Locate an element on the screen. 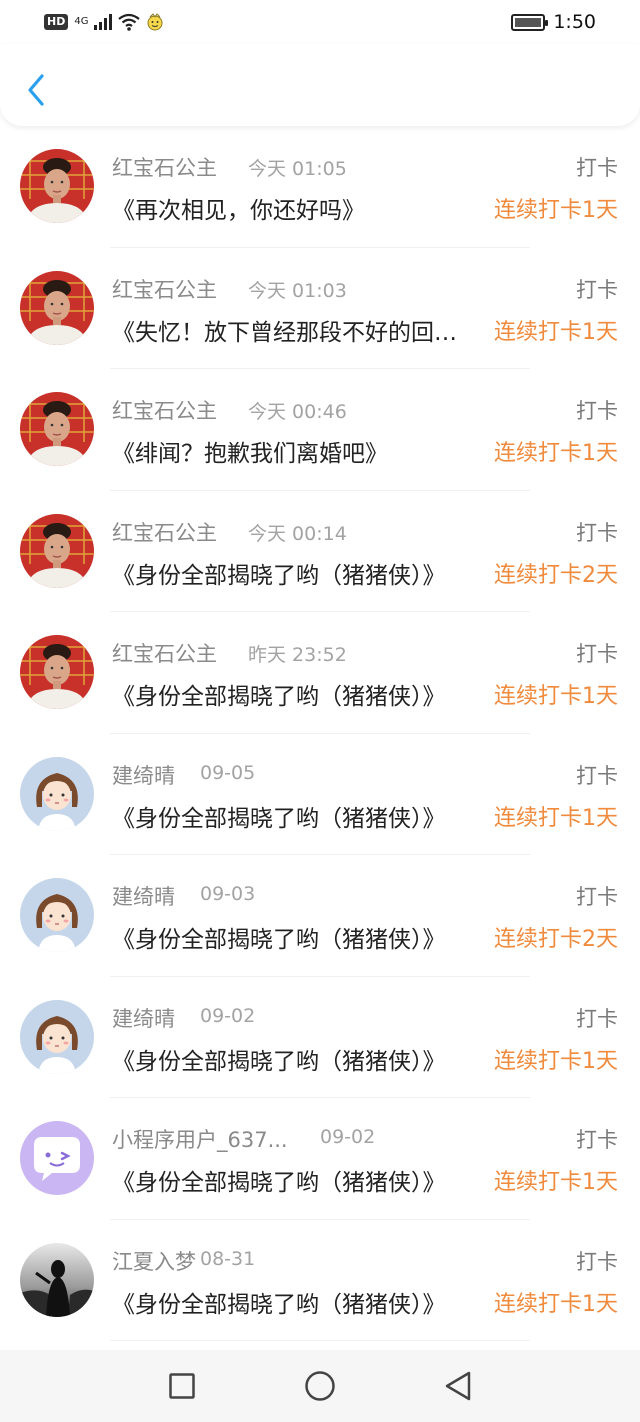  hd-icon: HD is located at coordinates (56, 22).